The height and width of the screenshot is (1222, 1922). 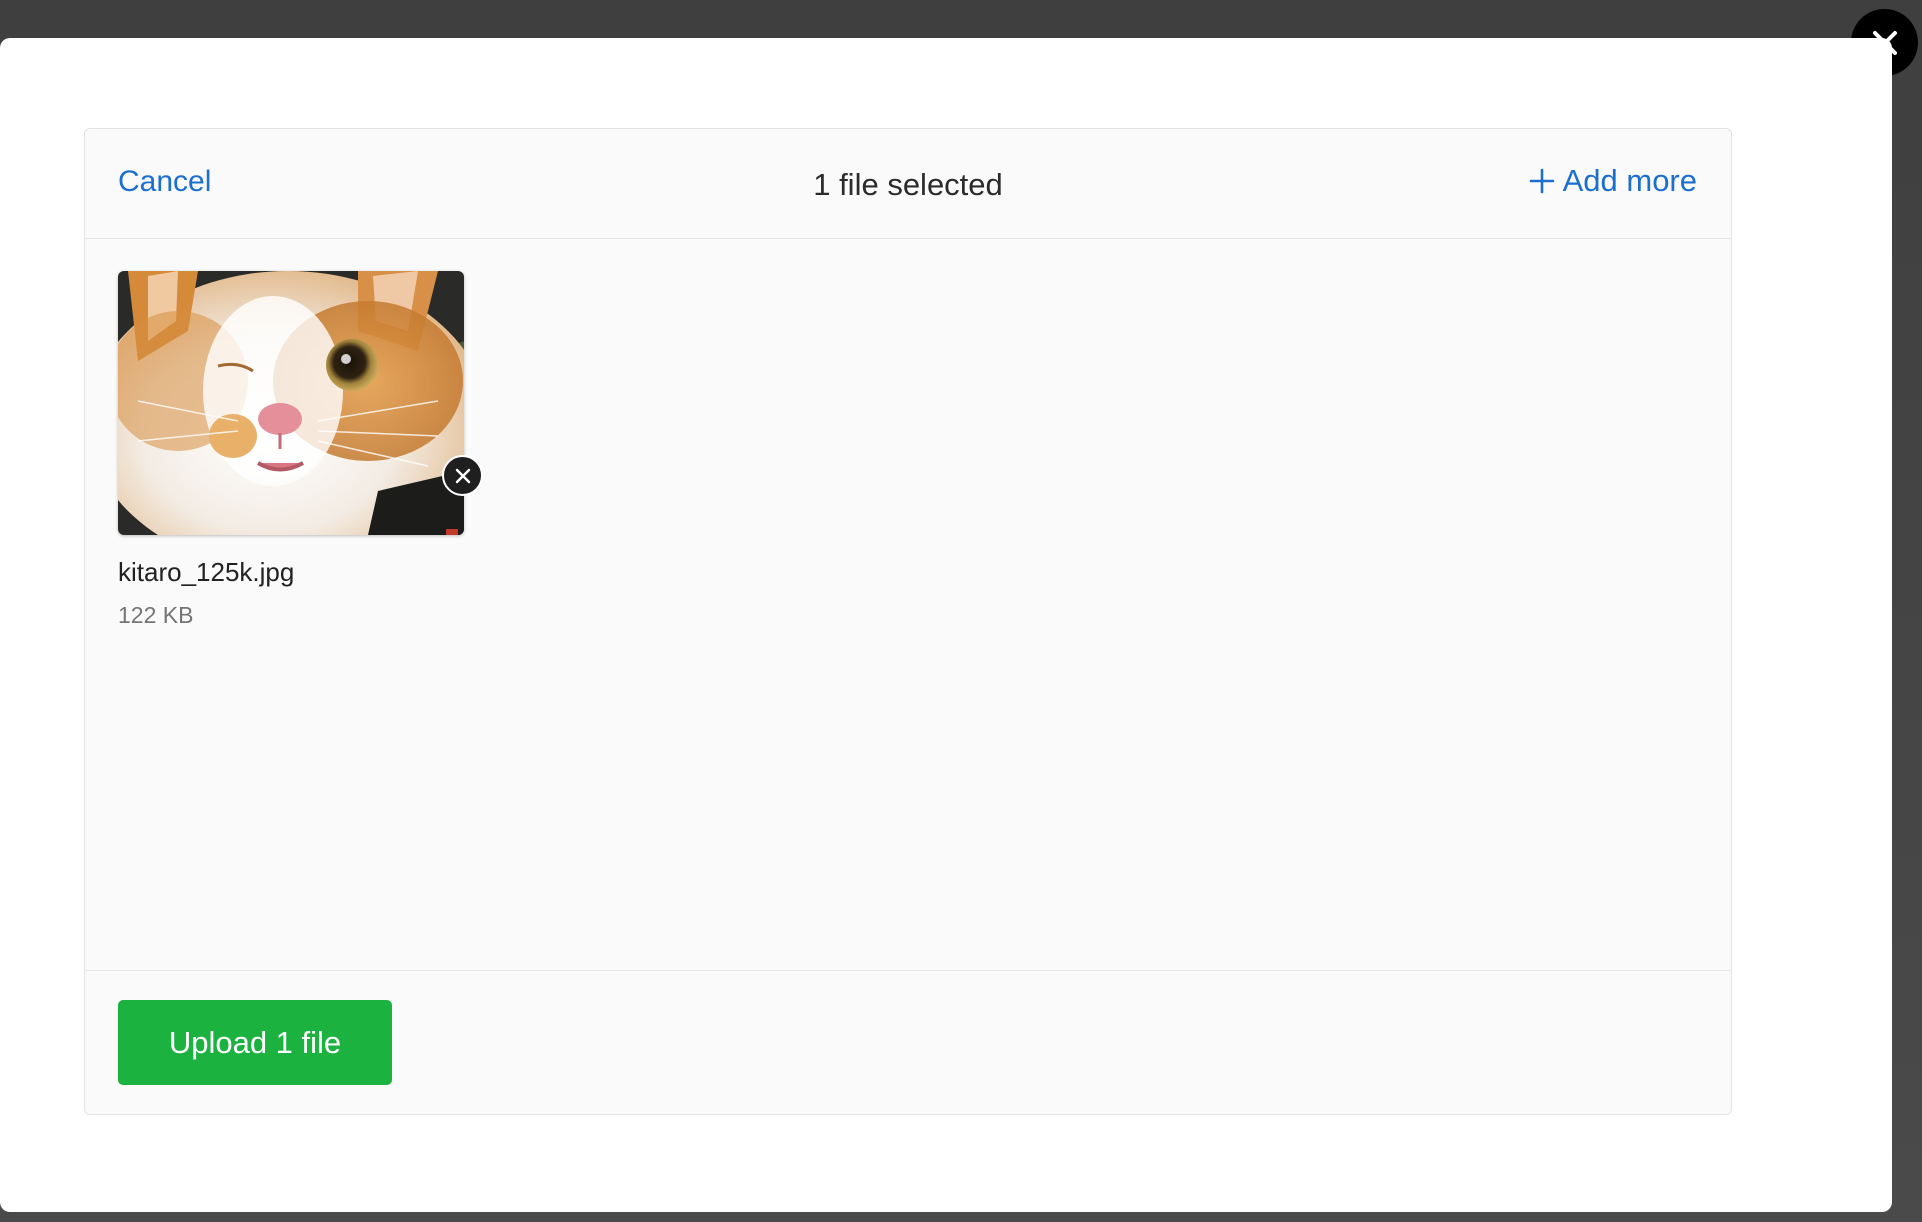 I want to click on upload-button: Upload 1 file, so click(x=255, y=1042).